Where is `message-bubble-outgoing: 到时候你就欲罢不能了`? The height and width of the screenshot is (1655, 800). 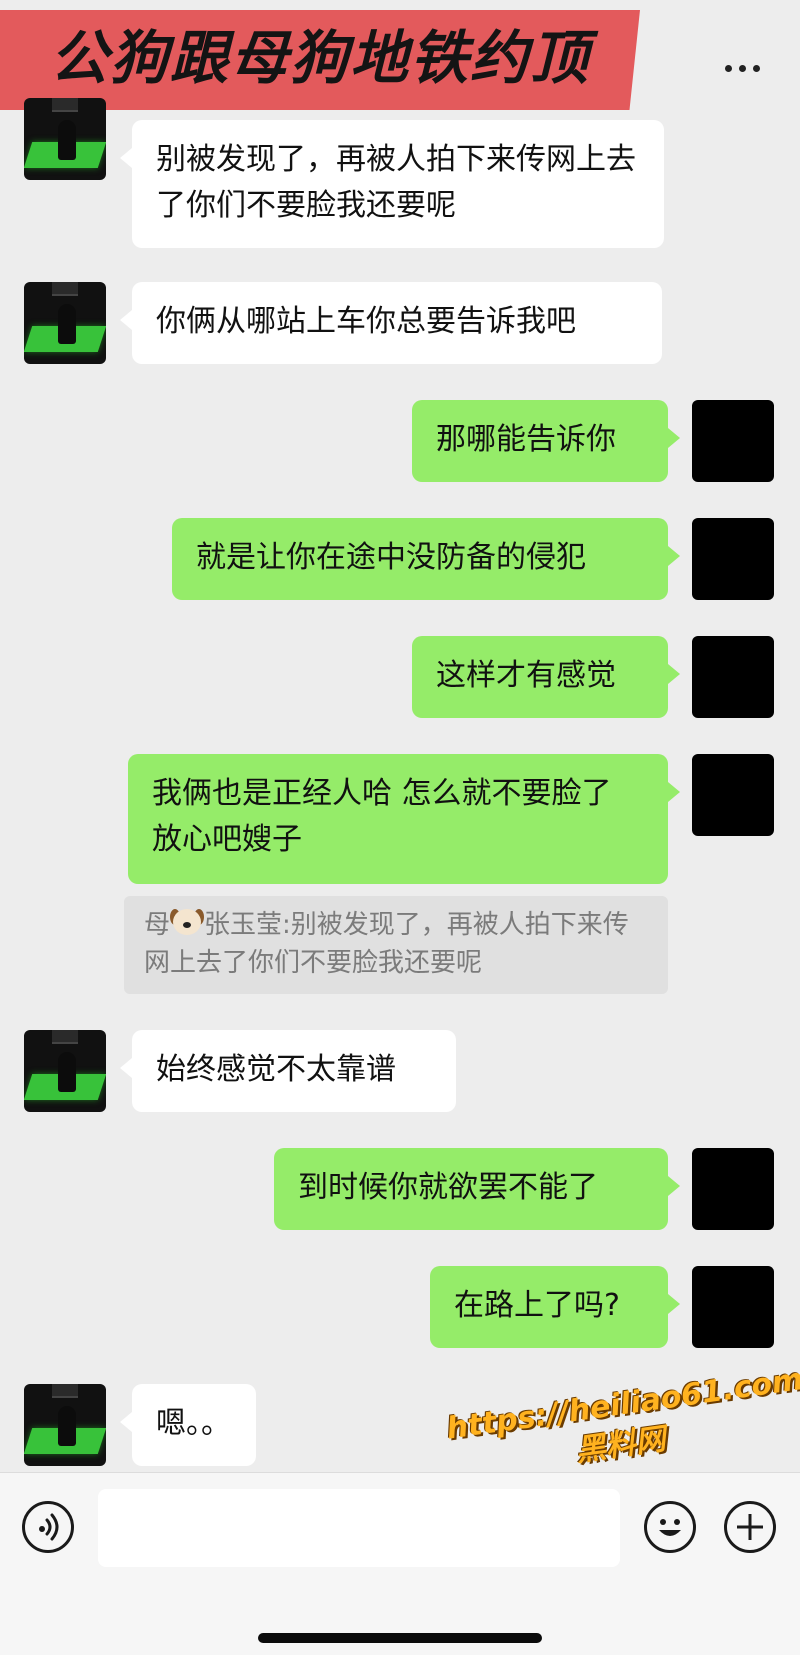 message-bubble-outgoing: 到时候你就欲罢不能了 is located at coordinates (477, 1189).